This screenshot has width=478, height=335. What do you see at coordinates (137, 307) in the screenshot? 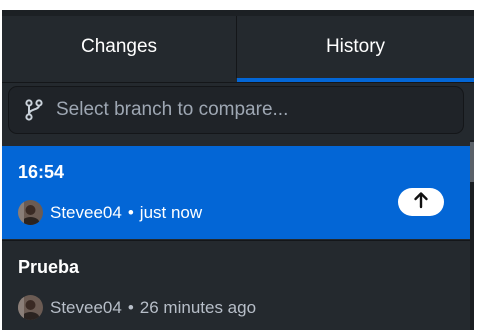
I see `commit-meta: Stevee04 • 26 minutes ago` at bounding box center [137, 307].